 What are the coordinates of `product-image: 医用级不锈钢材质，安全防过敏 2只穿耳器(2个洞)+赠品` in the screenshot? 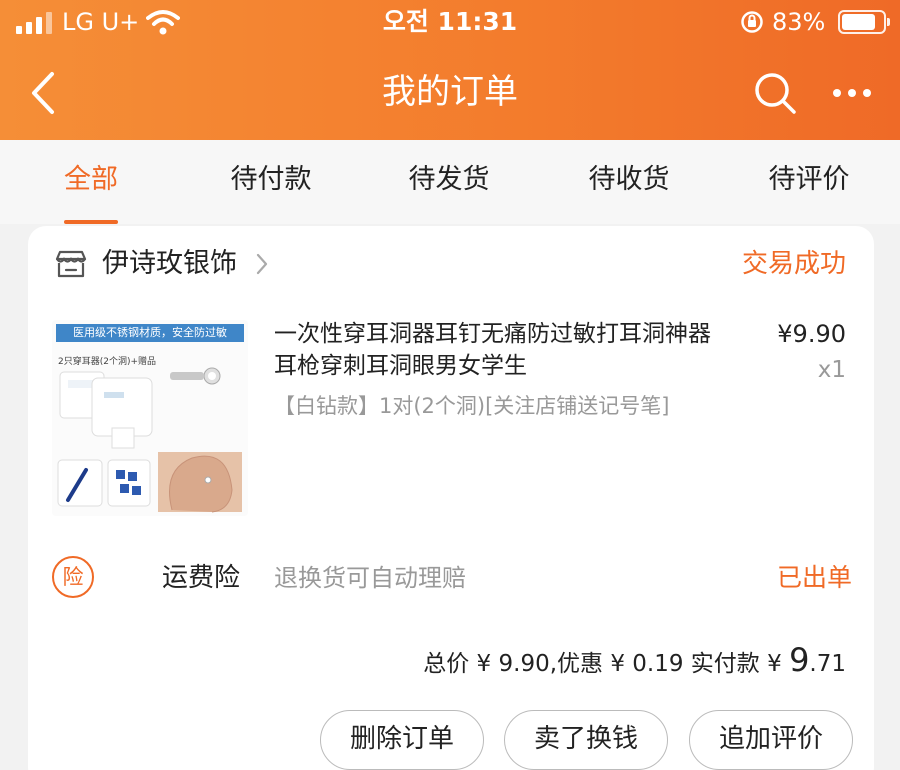 It's located at (150, 418).